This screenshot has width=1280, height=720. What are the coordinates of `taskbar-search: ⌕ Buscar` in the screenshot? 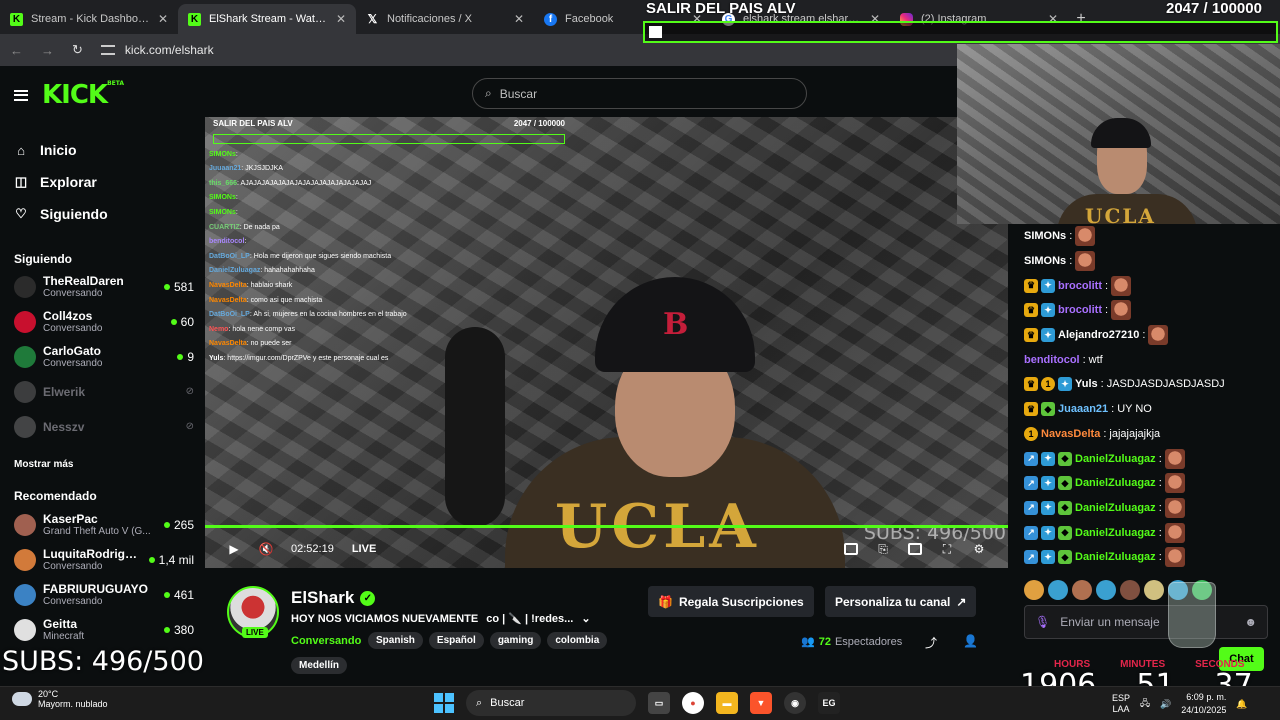 It's located at (551, 703).